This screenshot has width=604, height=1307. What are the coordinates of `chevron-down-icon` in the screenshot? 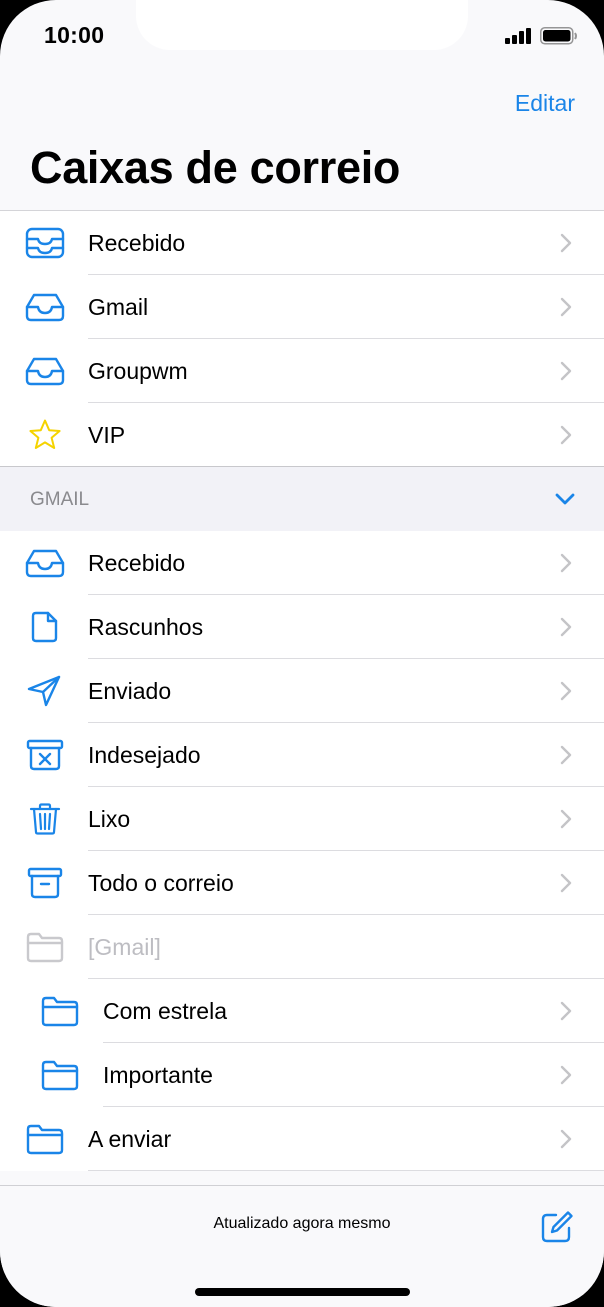 It's located at (565, 499).